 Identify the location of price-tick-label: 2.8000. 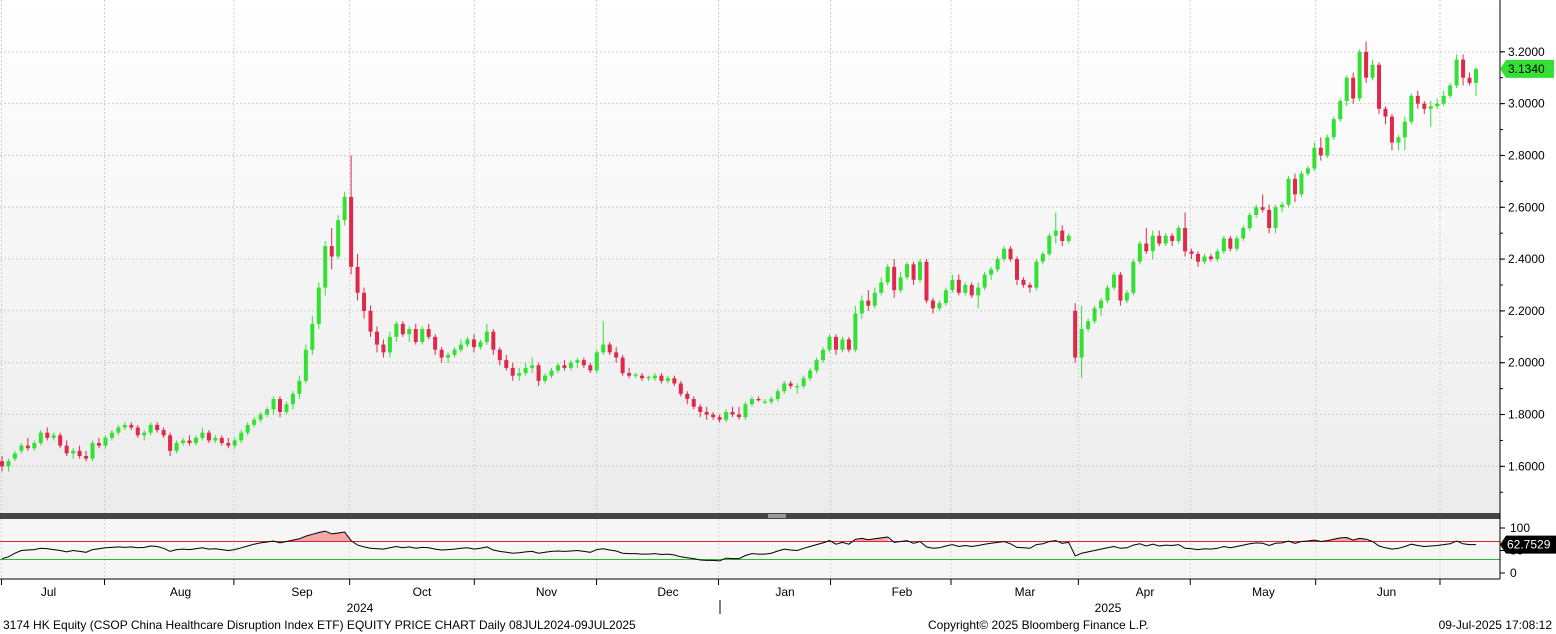
(1526, 155).